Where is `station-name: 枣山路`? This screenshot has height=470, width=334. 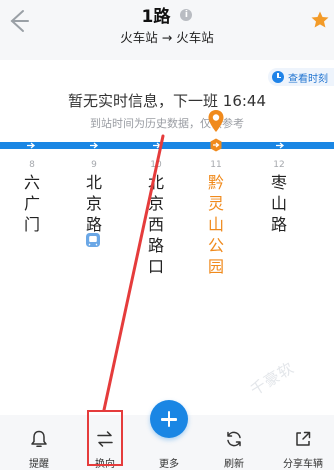
station-name: 枣山路 is located at coordinates (279, 203).